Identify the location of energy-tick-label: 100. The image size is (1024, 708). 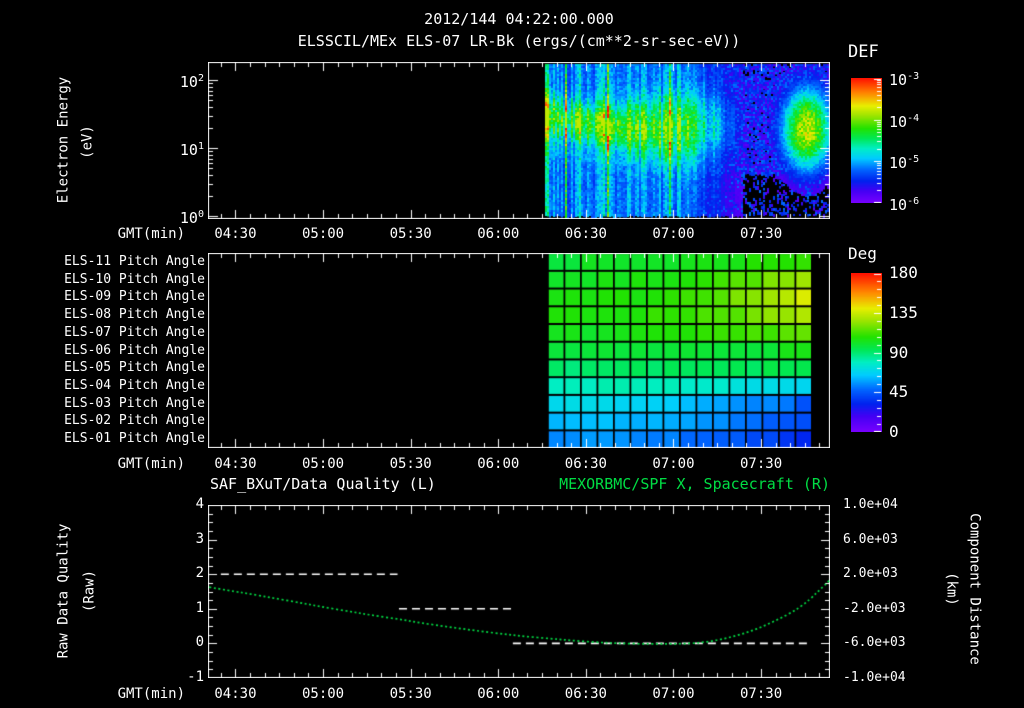
(191, 218).